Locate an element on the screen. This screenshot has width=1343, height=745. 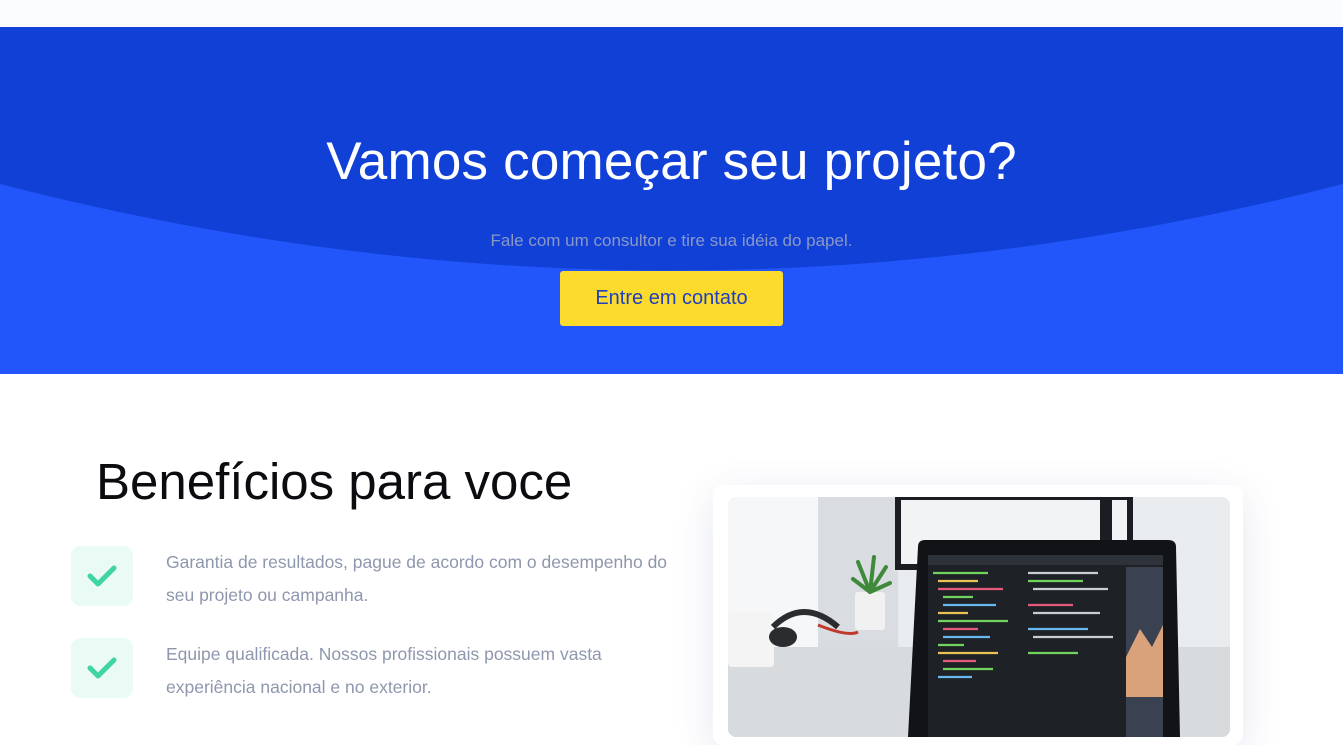
top-navbar-strip is located at coordinates (671, 13).